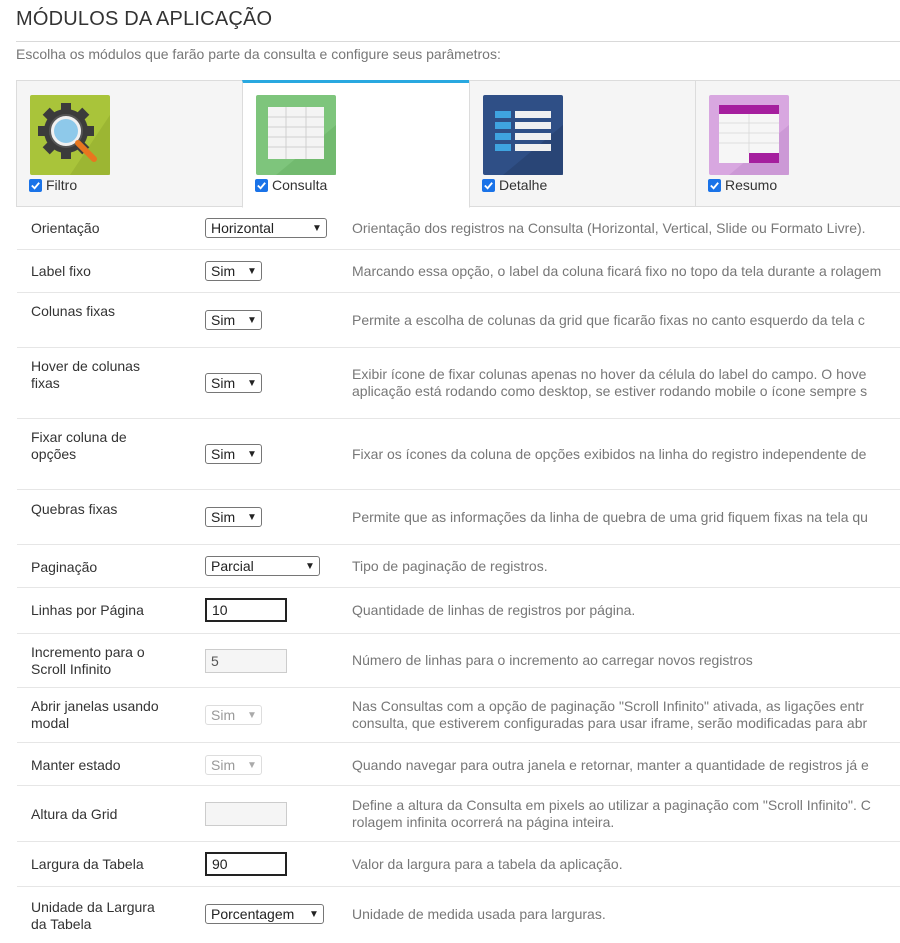 Image resolution: width=900 pixels, height=943 pixels. Describe the element at coordinates (751, 185) in the screenshot. I see `tab-resumo-label: Resumo` at that location.